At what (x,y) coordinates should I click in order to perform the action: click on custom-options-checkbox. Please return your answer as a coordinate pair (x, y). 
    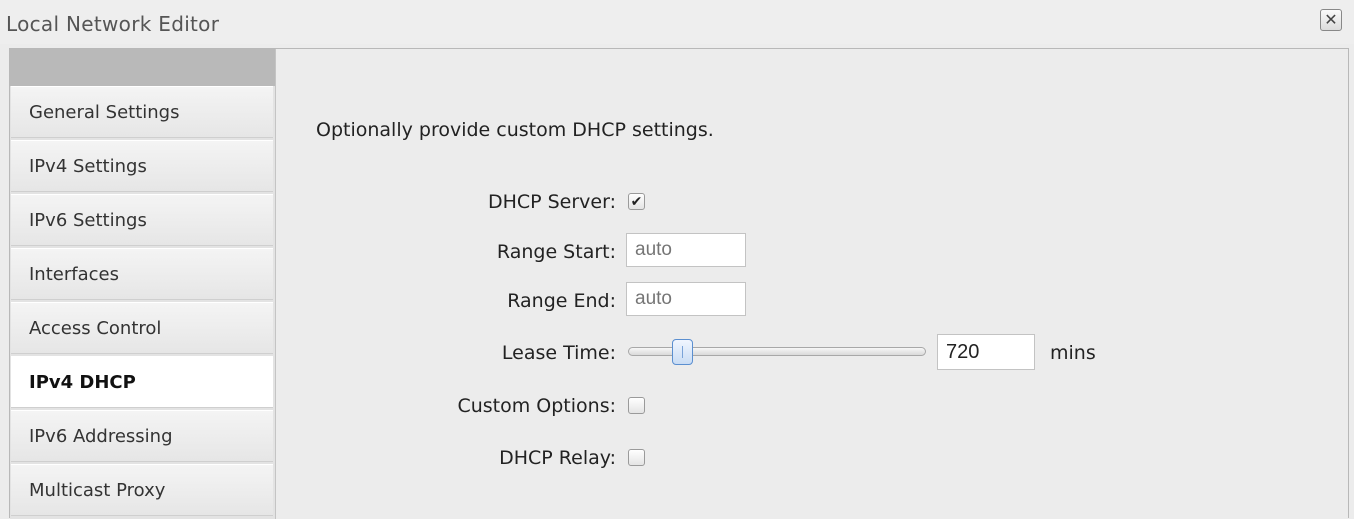
    Looking at the image, I should click on (636, 405).